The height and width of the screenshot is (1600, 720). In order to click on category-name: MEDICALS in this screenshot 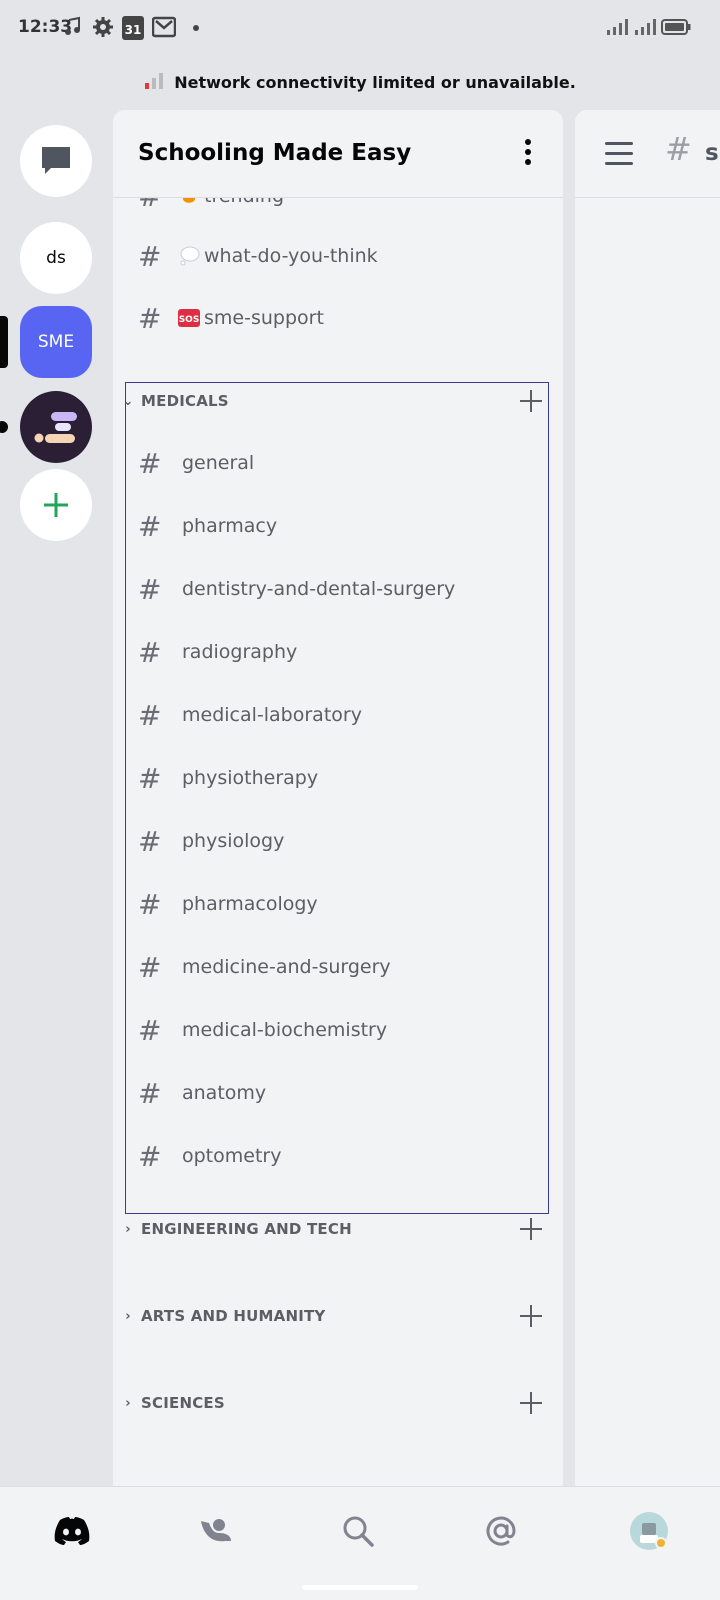, I will do `click(185, 401)`.